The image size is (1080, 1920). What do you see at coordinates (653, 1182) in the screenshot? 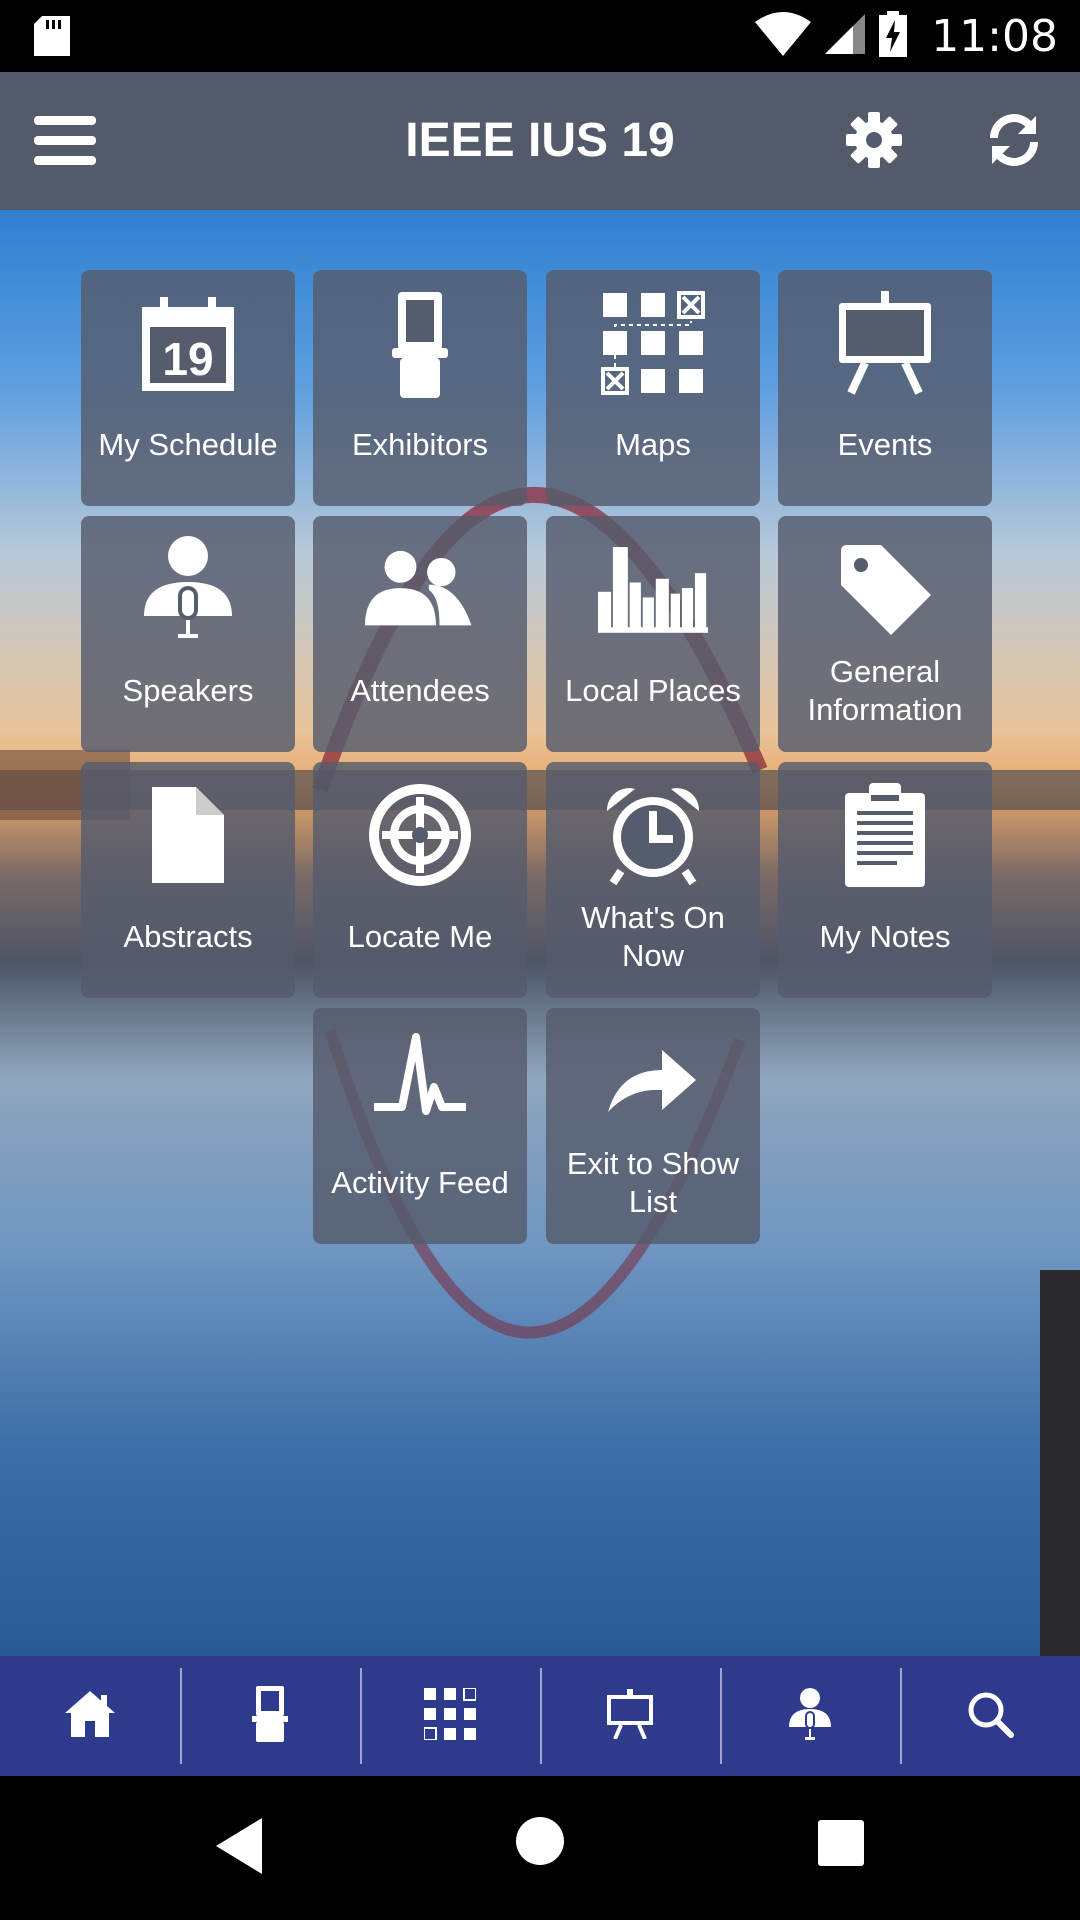
I see `tile-label: Exit to Show List` at bounding box center [653, 1182].